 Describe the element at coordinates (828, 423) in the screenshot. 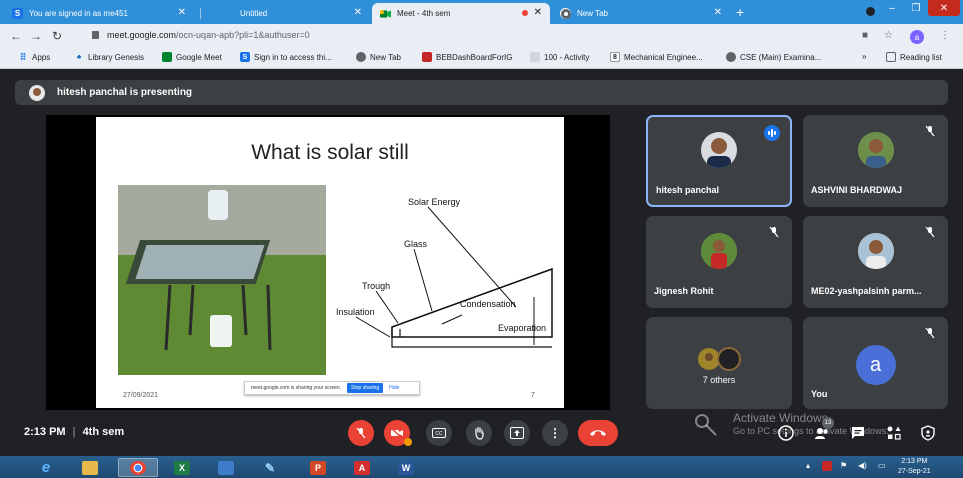

I see `participant-count-badge: 13` at that location.